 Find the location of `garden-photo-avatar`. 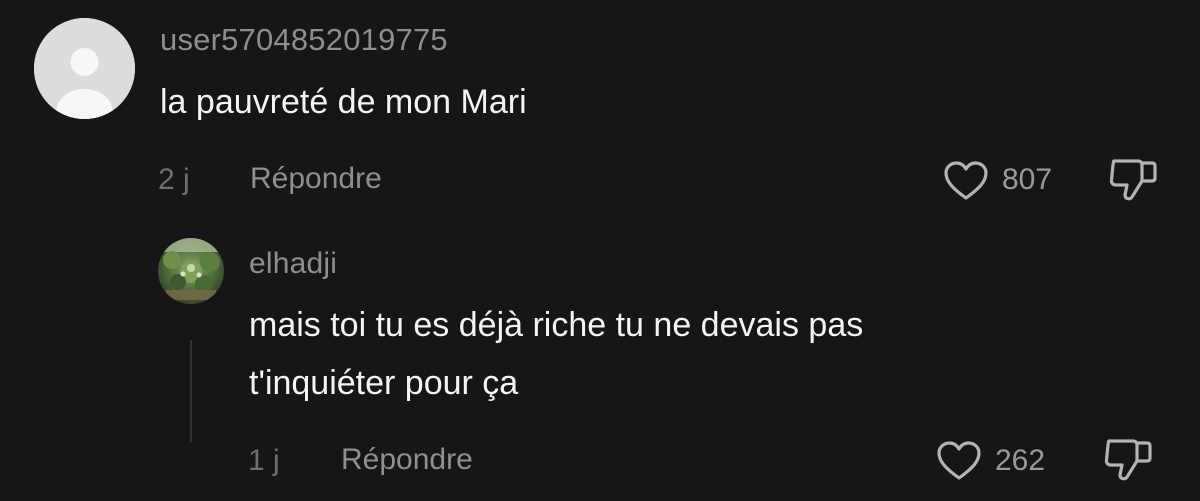

garden-photo-avatar is located at coordinates (191, 271).